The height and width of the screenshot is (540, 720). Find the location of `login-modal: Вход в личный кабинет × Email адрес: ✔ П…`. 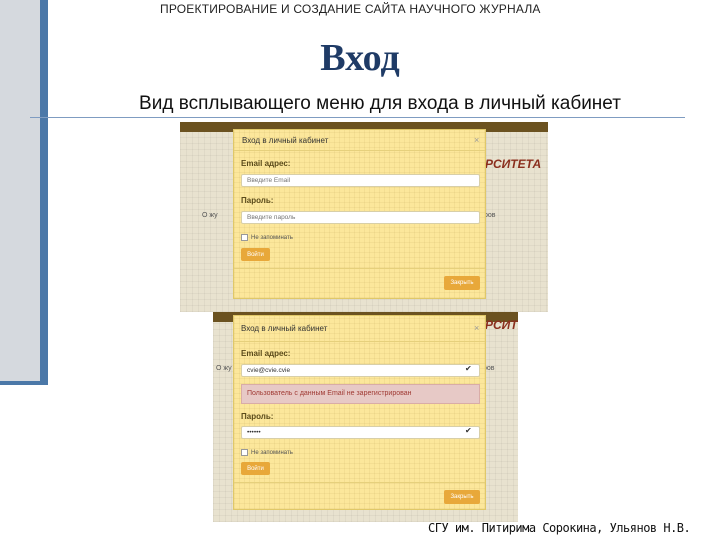

login-modal: Вход в личный кабинет × Email адрес: ✔ П… is located at coordinates (359, 412).